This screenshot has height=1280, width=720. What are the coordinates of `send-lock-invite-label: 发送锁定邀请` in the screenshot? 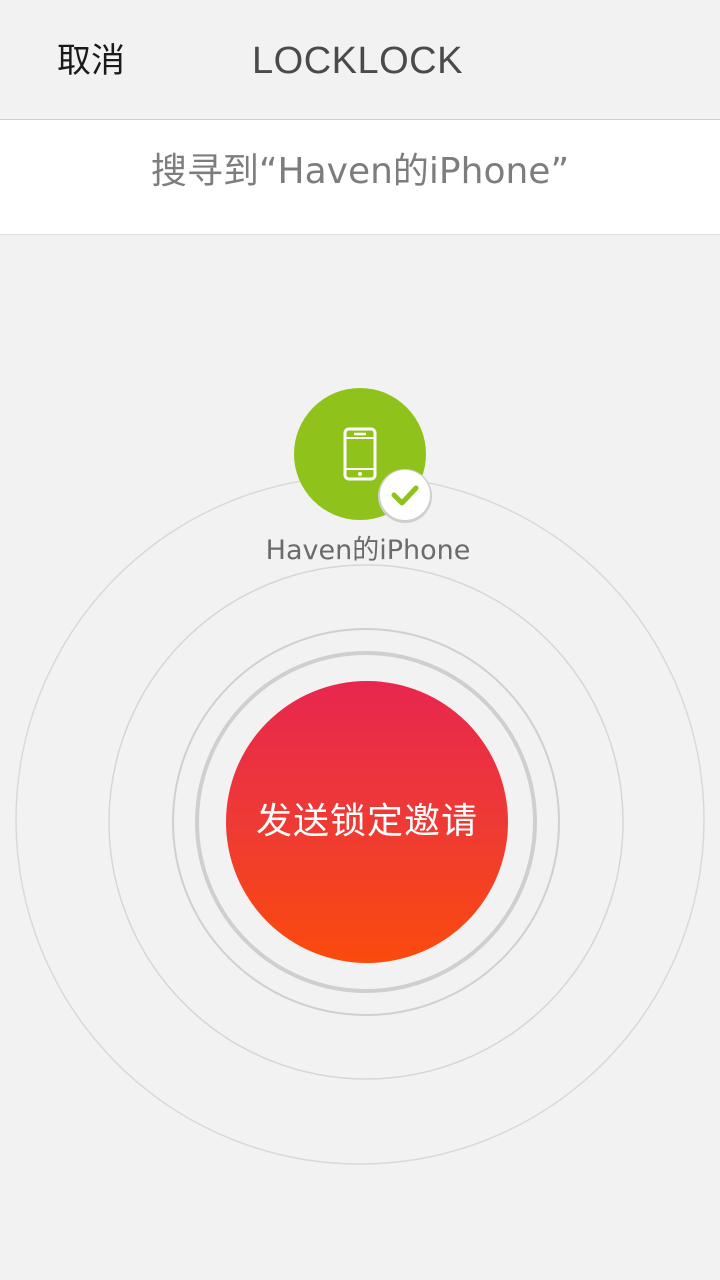 It's located at (366, 821).